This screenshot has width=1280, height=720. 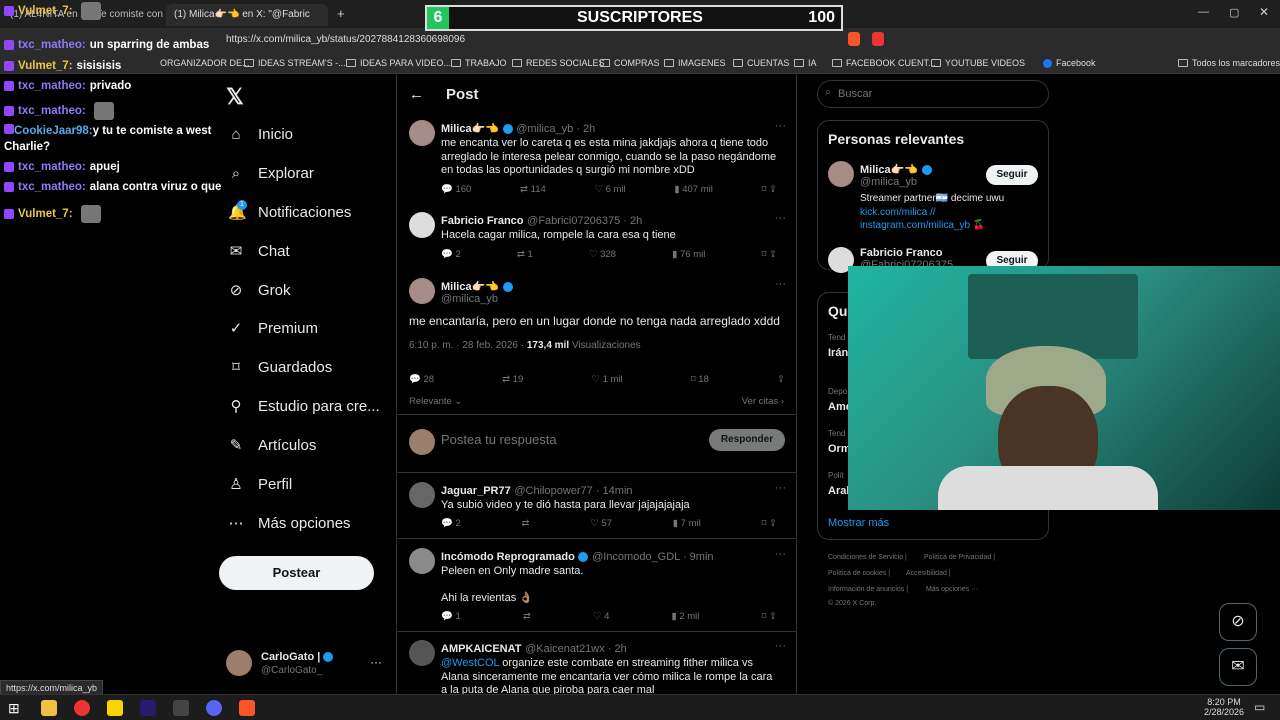 What do you see at coordinates (280, 367) in the screenshot?
I see `nav-item: ⌑ Guardados` at bounding box center [280, 367].